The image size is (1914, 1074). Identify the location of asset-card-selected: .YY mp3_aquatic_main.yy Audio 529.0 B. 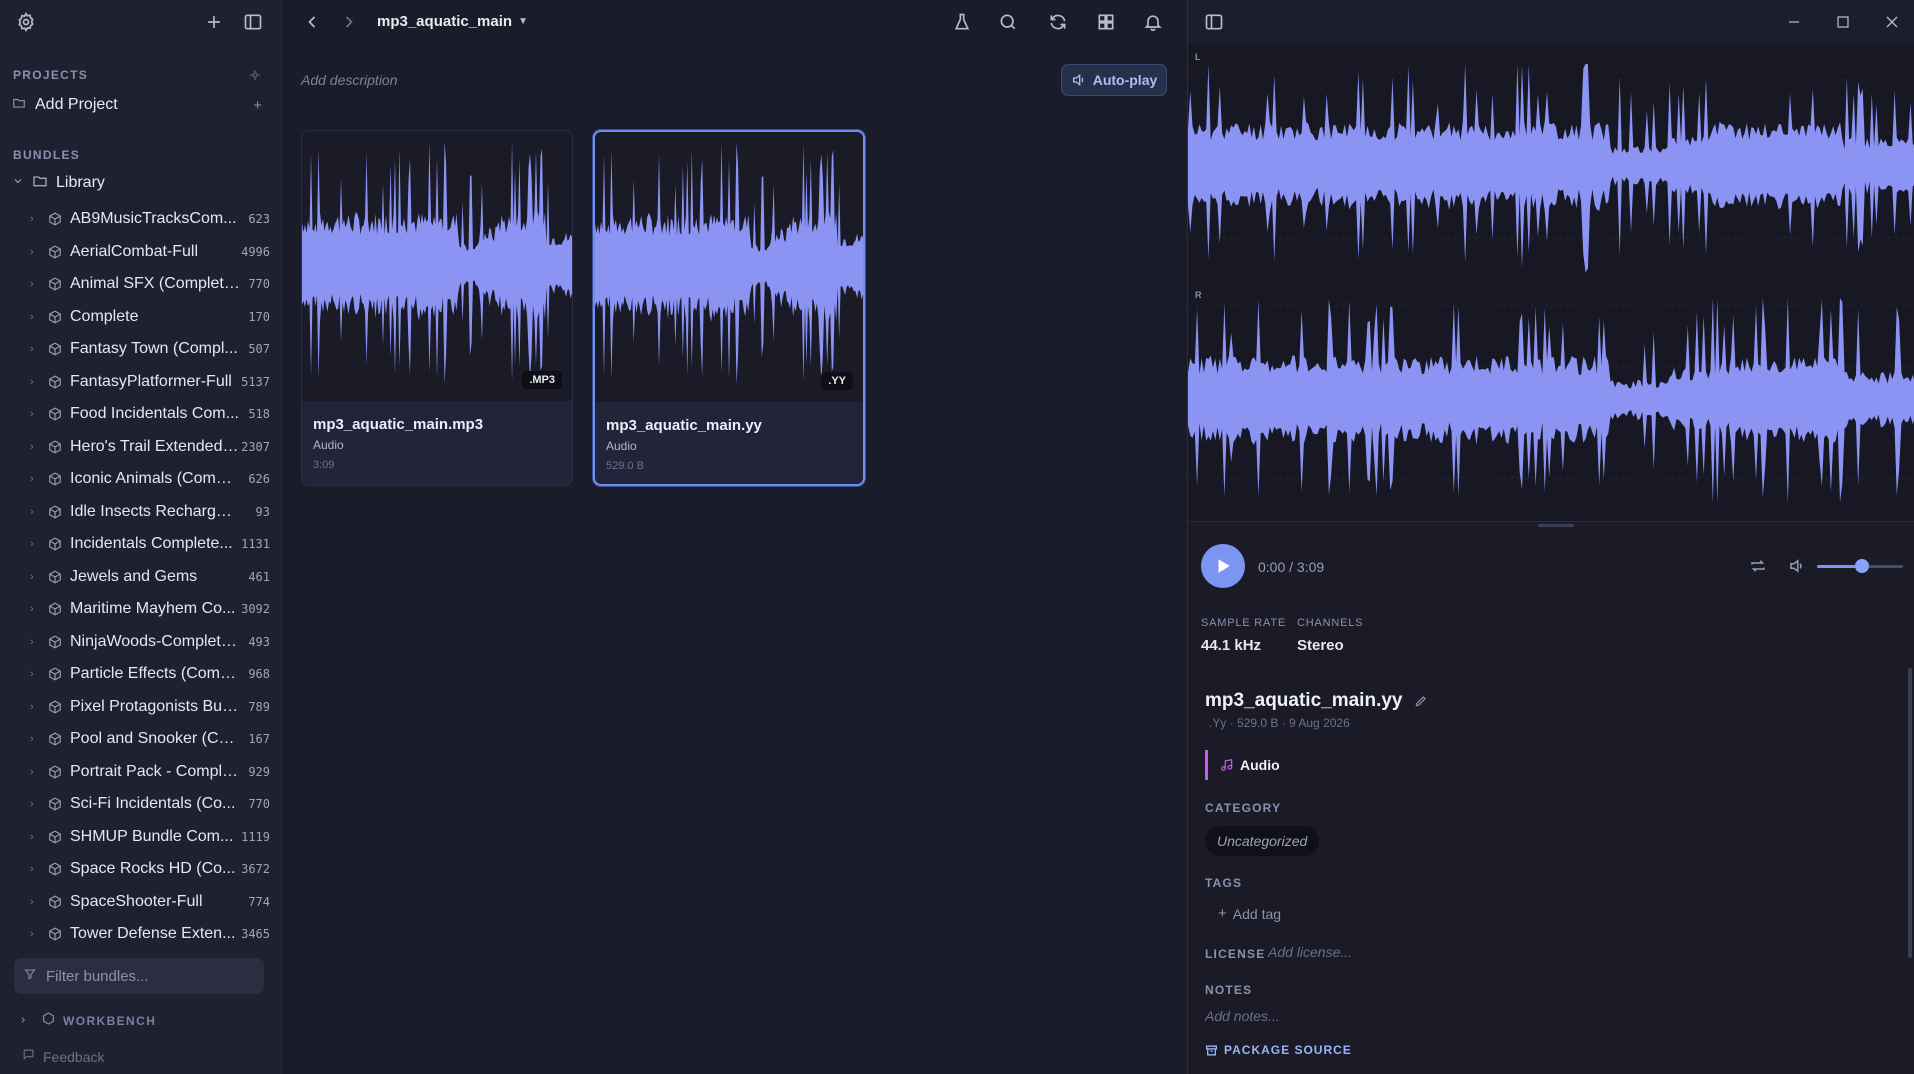
(729, 308).